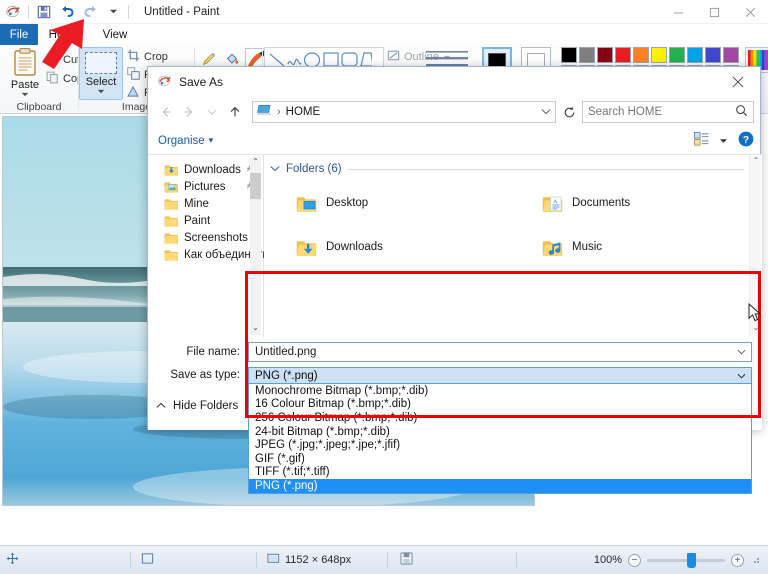  Describe the element at coordinates (601, 203) in the screenshot. I see `folder-item-label: Documents` at that location.